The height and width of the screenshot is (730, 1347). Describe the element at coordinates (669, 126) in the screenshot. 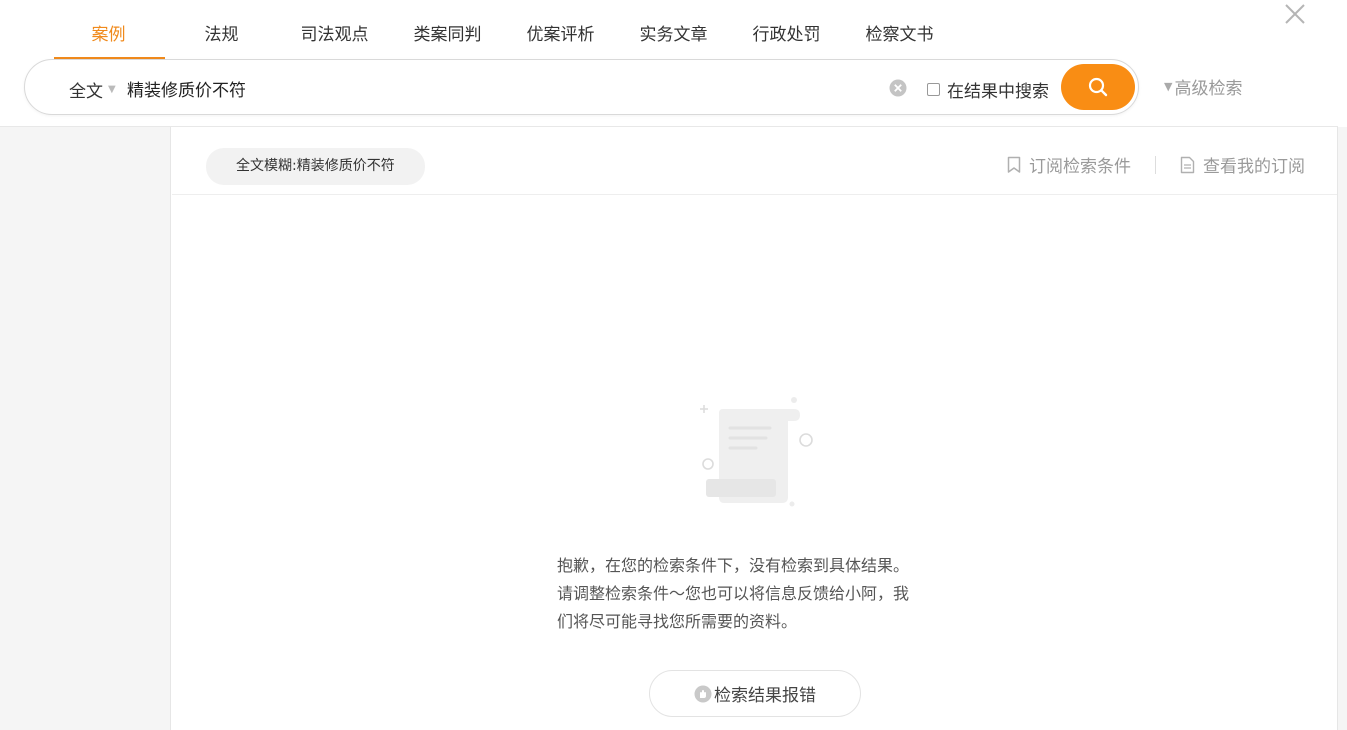

I see `header-divider` at that location.